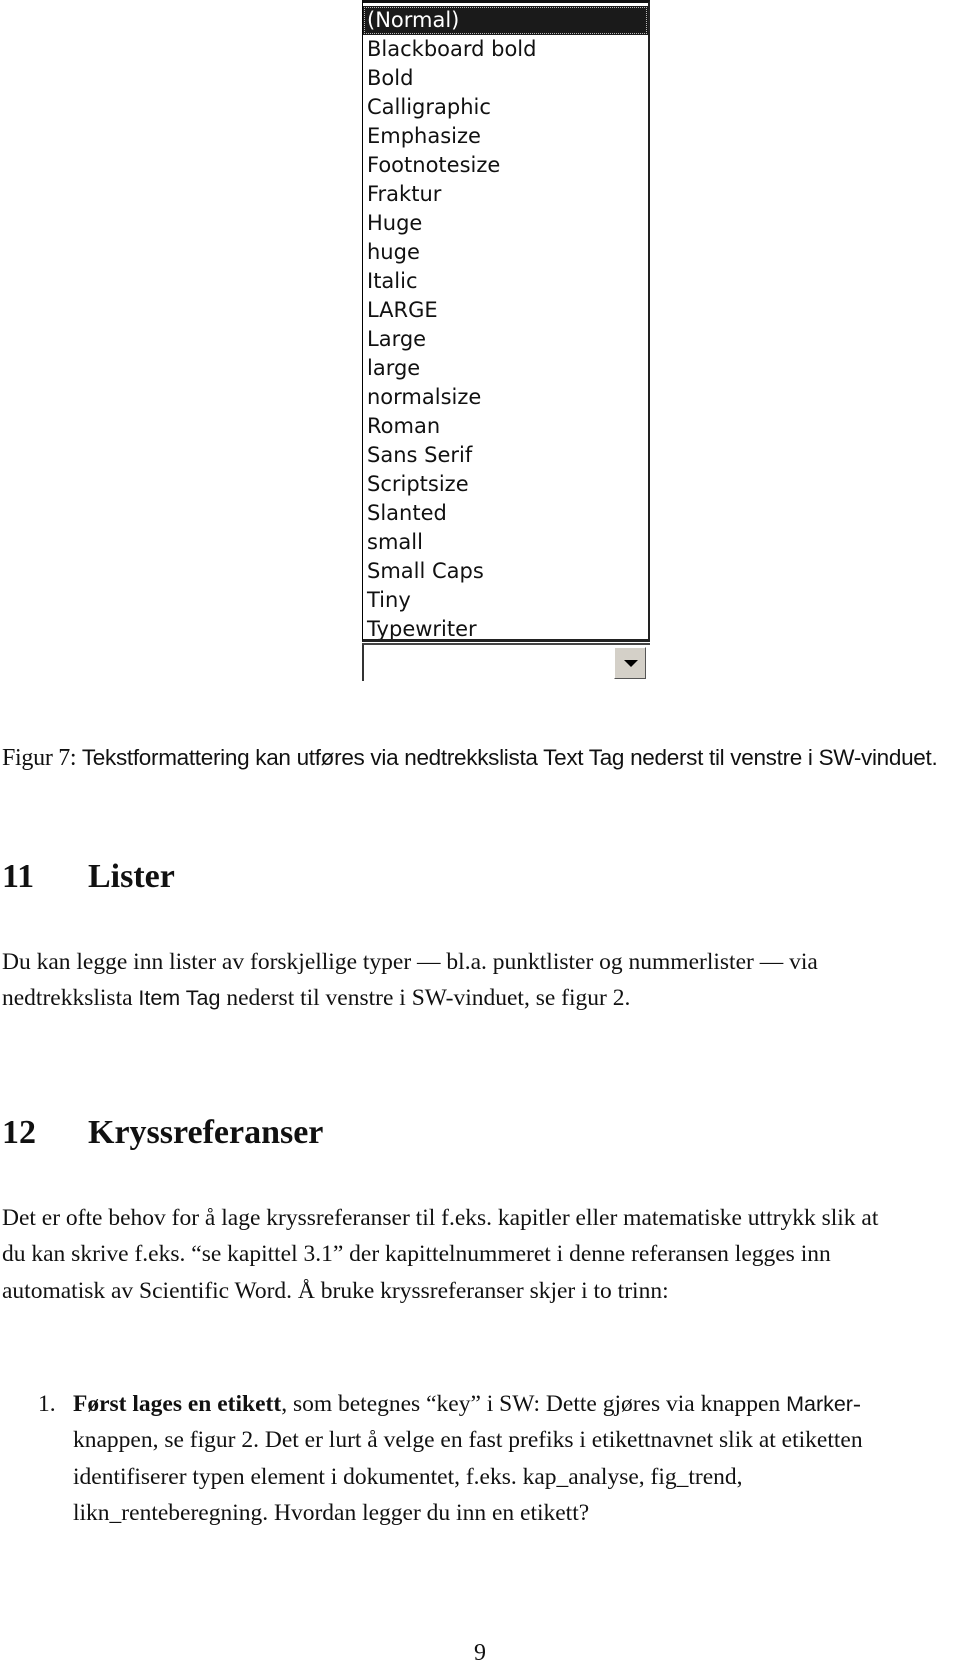  What do you see at coordinates (505, 49) in the screenshot?
I see `listbox-option: Blackboard bold` at bounding box center [505, 49].